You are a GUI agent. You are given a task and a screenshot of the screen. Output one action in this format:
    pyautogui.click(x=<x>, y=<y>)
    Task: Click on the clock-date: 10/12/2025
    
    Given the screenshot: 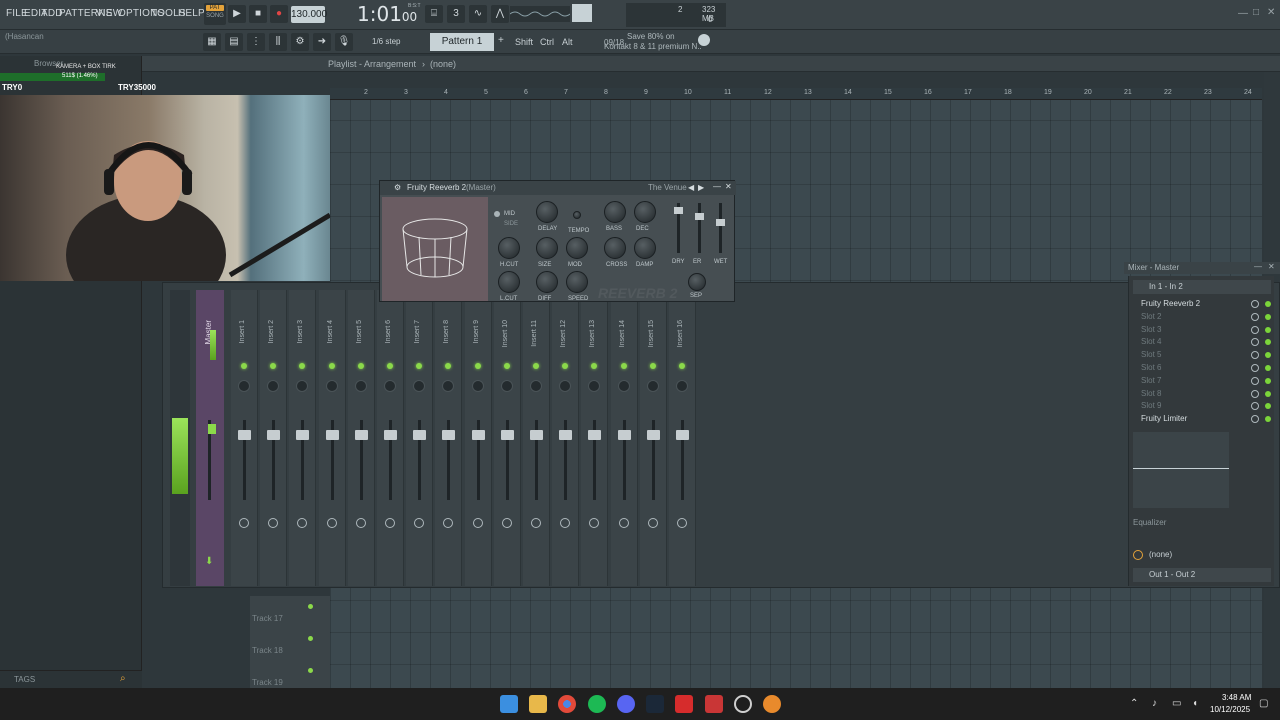 What is the action you would take?
    pyautogui.click(x=1230, y=709)
    